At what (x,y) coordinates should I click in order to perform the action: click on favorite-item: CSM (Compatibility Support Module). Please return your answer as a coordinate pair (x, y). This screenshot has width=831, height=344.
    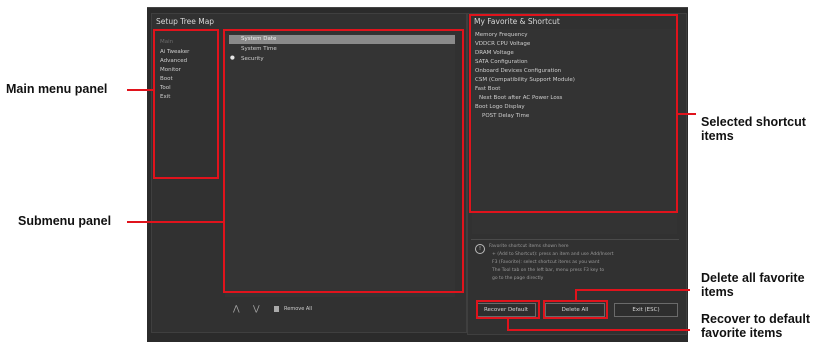
    Looking at the image, I should click on (525, 80).